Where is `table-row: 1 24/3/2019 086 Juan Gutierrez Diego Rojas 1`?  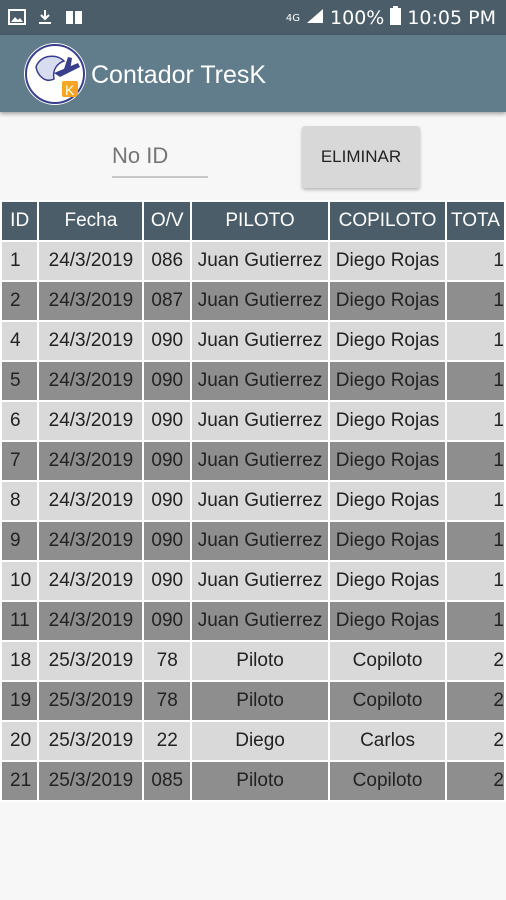 table-row: 1 24/3/2019 086 Juan Gutierrez Diego Rojas 1 is located at coordinates (253, 261).